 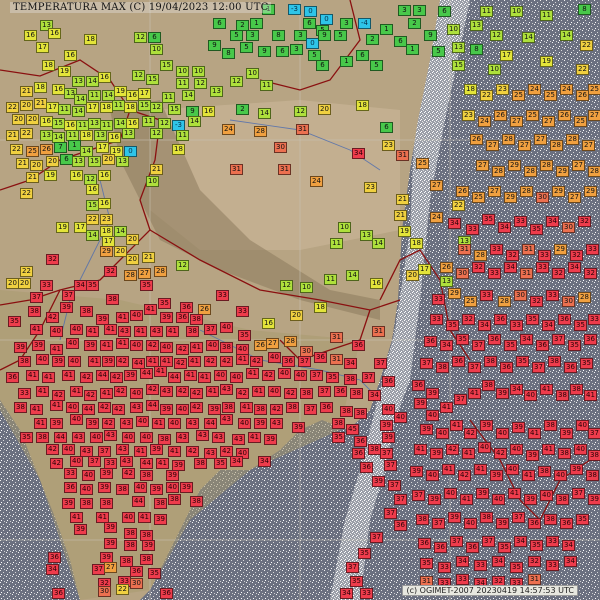 What do you see at coordinates (542, 197) in the screenshot?
I see `station-temperature-label: 30` at bounding box center [542, 197].